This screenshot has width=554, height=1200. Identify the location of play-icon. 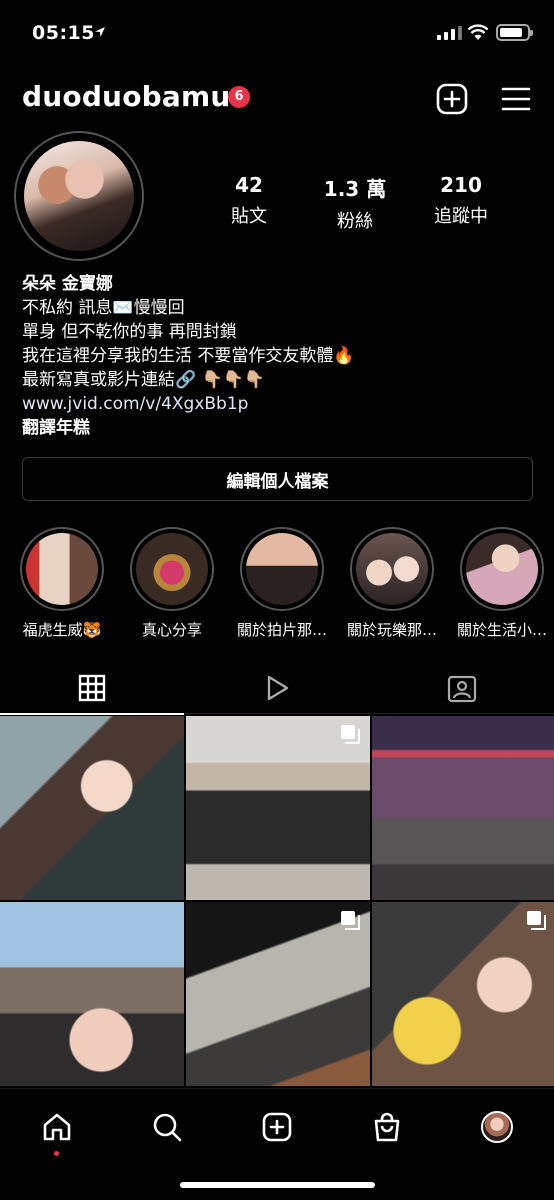
(278, 688).